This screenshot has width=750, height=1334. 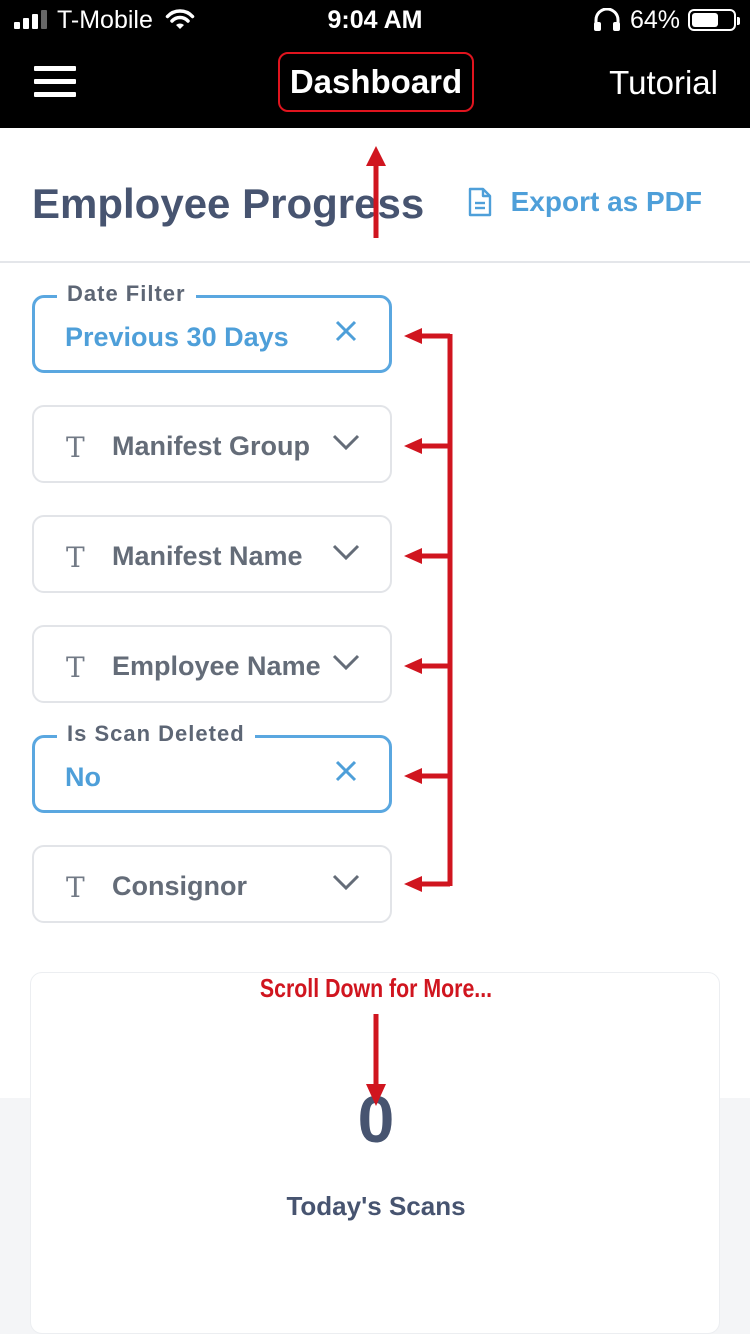 What do you see at coordinates (376, 1119) in the screenshot?
I see `todays-scans-value: 0` at bounding box center [376, 1119].